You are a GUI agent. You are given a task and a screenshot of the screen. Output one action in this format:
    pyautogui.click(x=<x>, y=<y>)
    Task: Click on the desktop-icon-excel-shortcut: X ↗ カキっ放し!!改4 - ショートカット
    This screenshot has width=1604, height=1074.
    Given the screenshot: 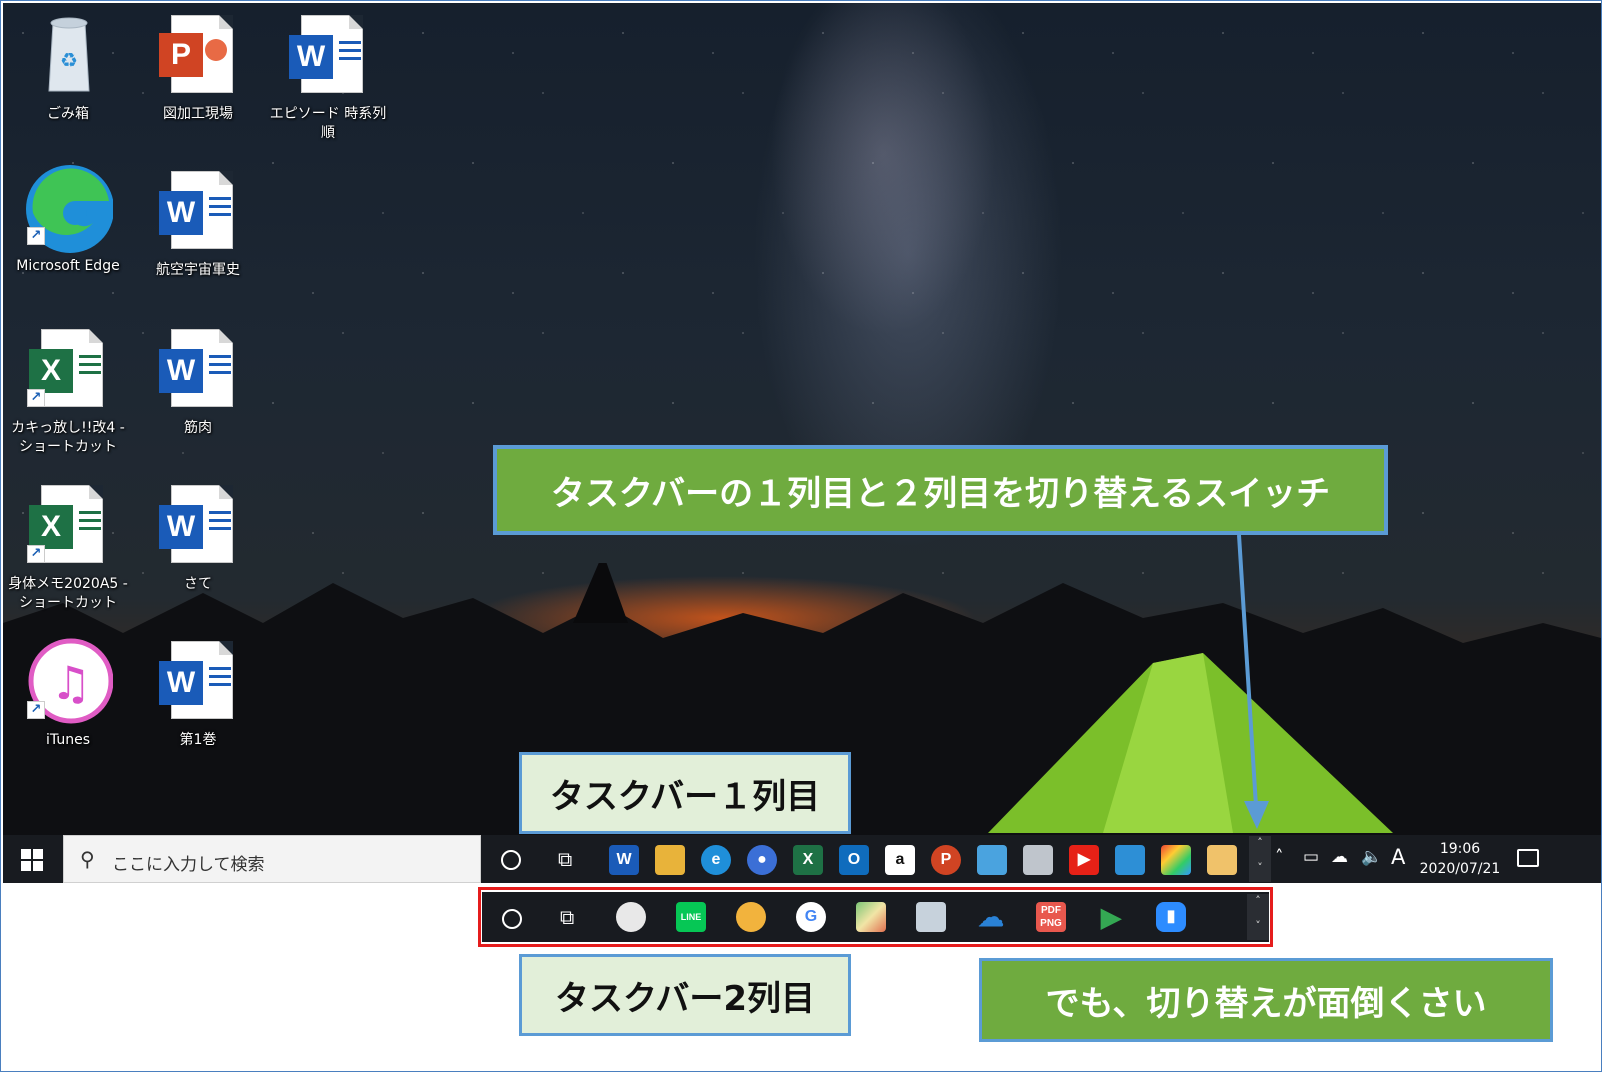 What is the action you would take?
    pyautogui.click(x=68, y=391)
    